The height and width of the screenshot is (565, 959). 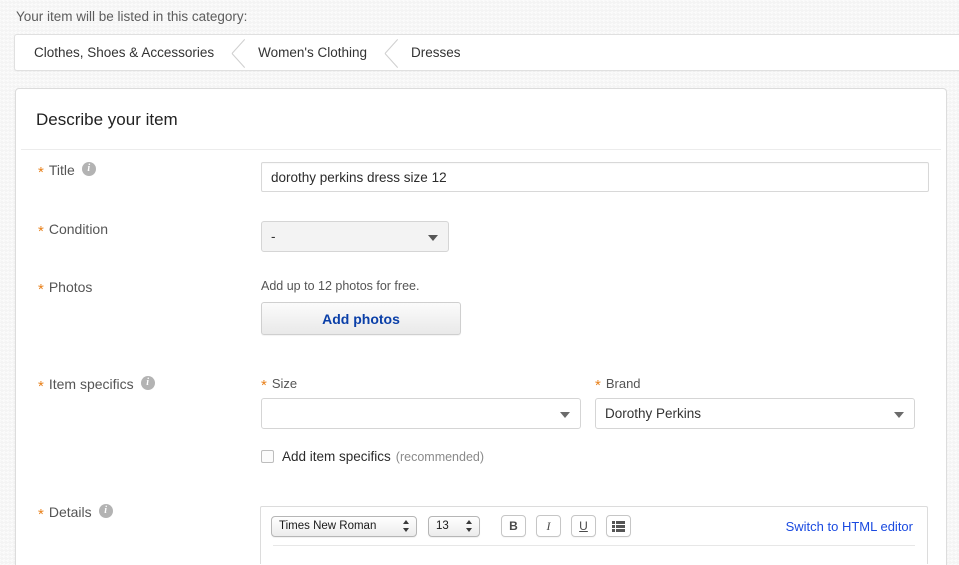 I want to click on toolbar-divider, so click(x=594, y=545).